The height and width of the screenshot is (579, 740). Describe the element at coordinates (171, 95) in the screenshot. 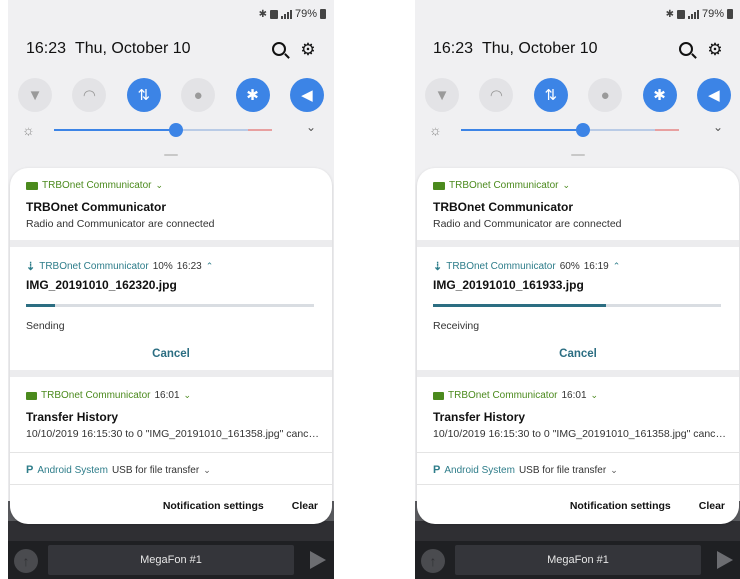

I see `quick-toggles: ▼ ◠ ⇅ ● ✱ ◀` at that location.